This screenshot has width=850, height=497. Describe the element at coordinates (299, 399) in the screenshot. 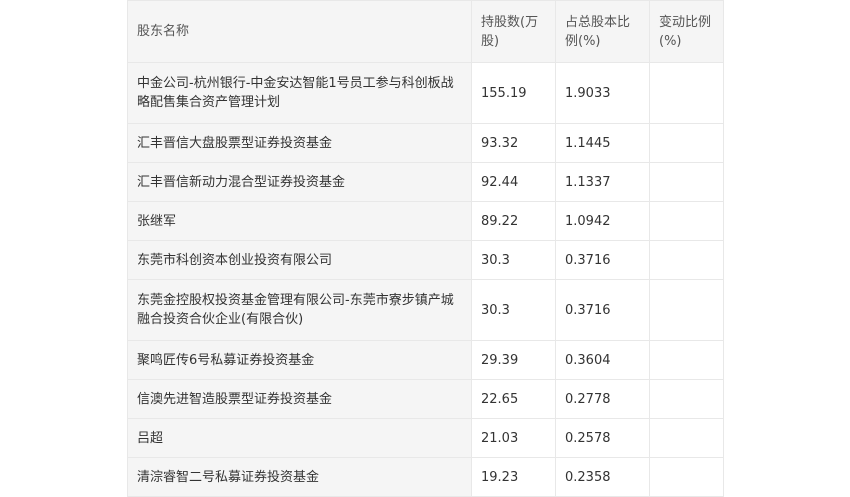

I see `cell-shareholder-name: 信澳先进智造股票型证券投资基金` at that location.